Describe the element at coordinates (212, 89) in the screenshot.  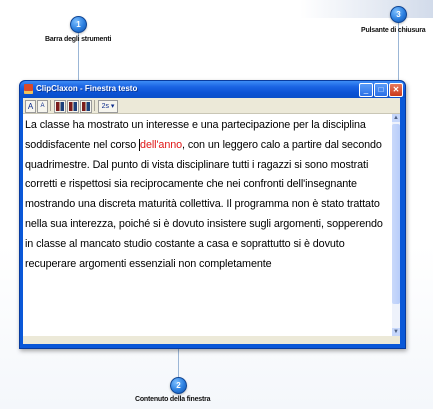
I see `title-bar: ClipClaxon - Finestra testo _ □ ✕` at that location.